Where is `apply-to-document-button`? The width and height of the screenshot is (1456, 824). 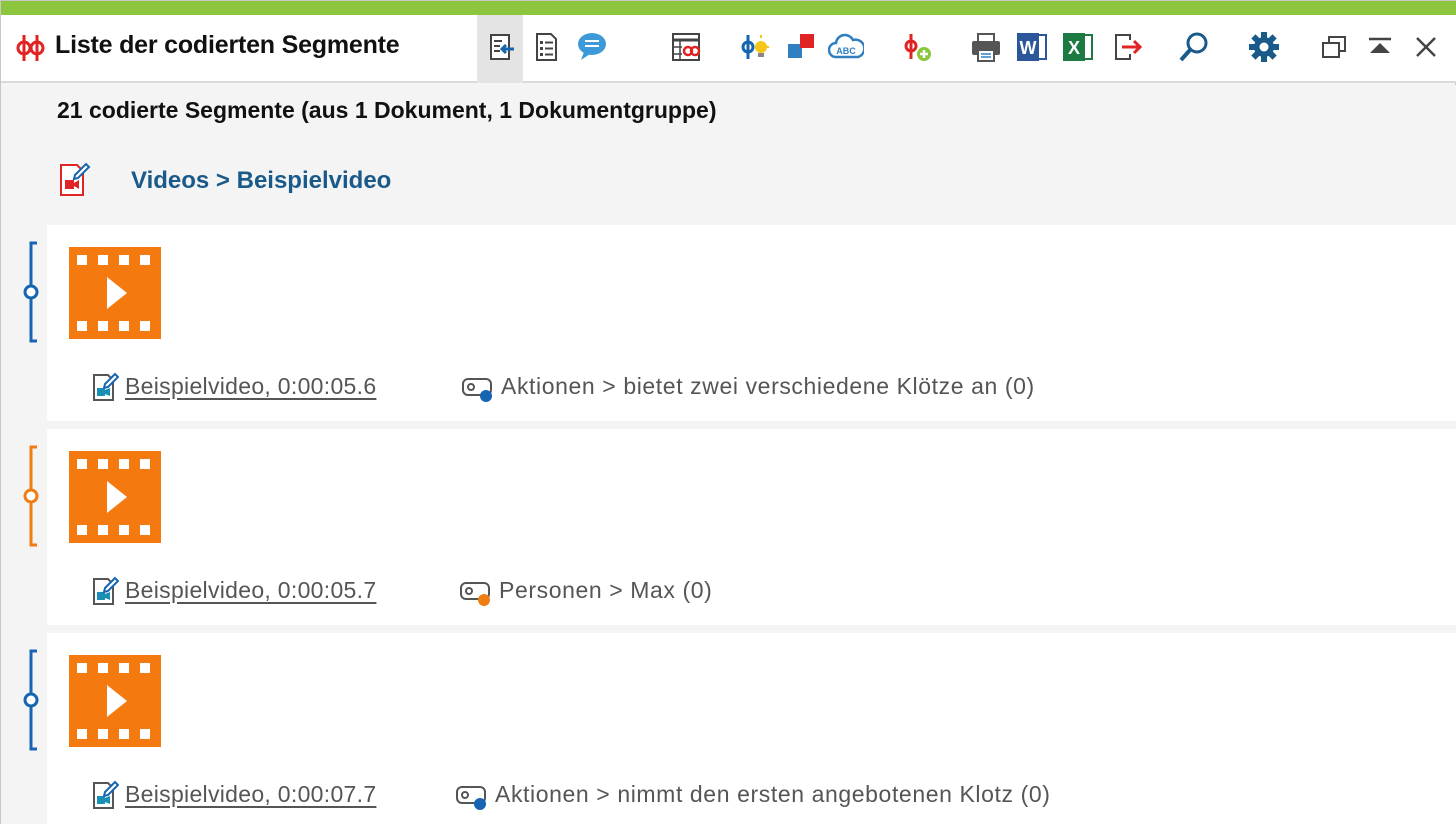
apply-to-document-button is located at coordinates (500, 49).